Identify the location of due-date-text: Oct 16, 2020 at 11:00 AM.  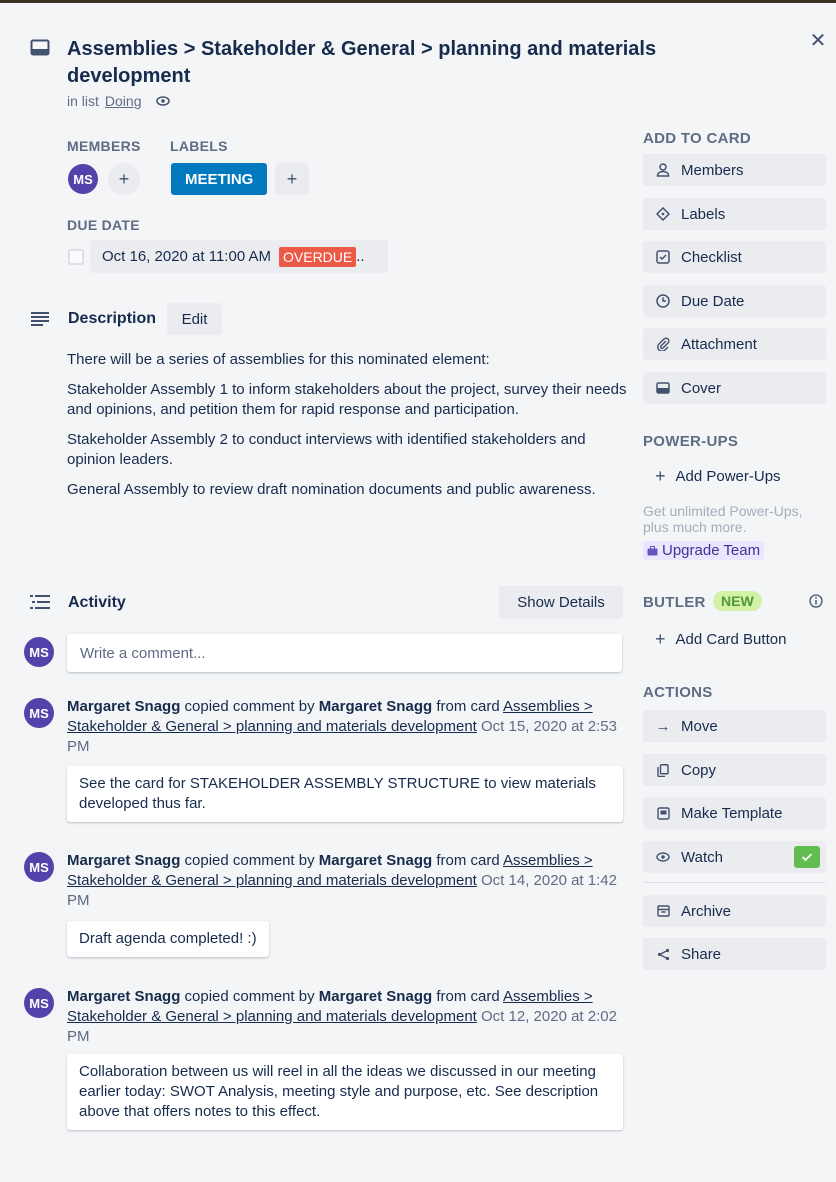
(186, 256).